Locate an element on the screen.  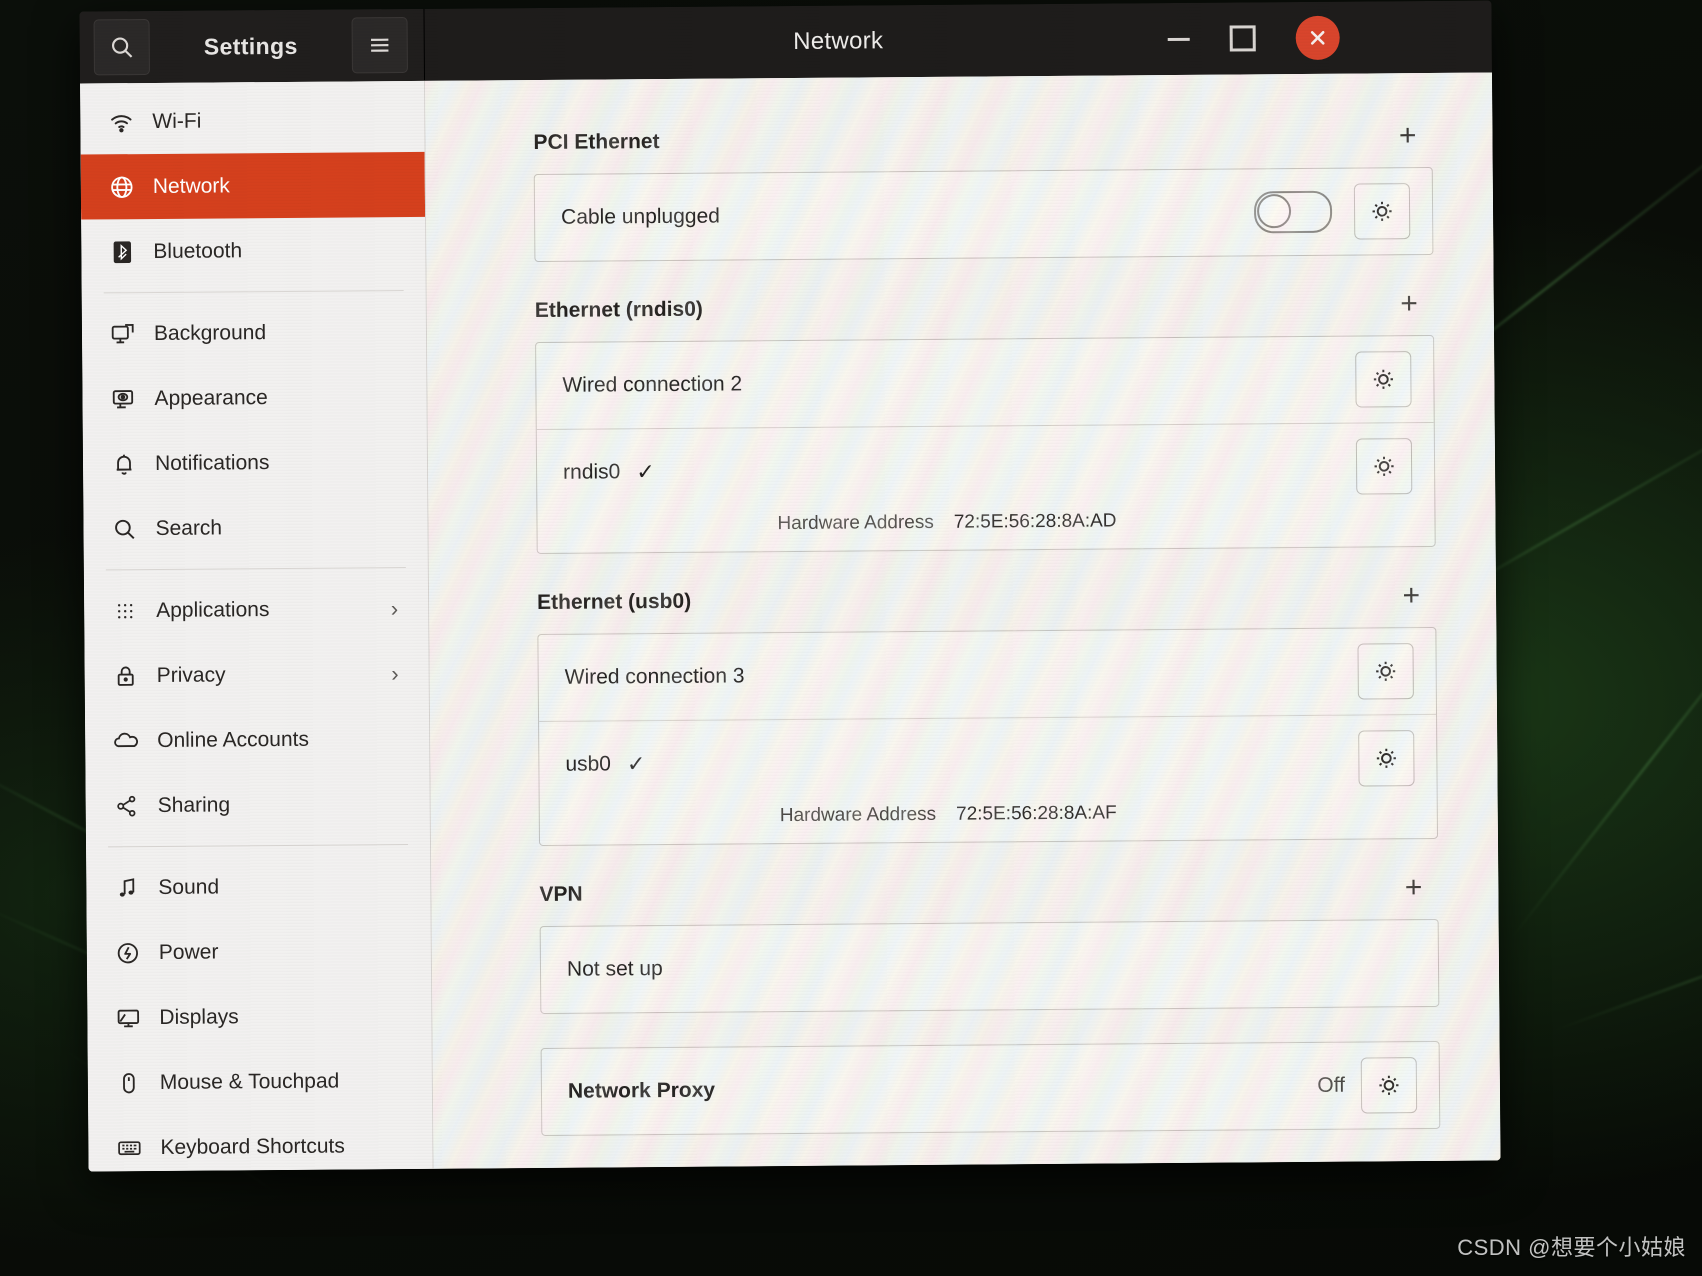
close-button is located at coordinates (1317, 38).